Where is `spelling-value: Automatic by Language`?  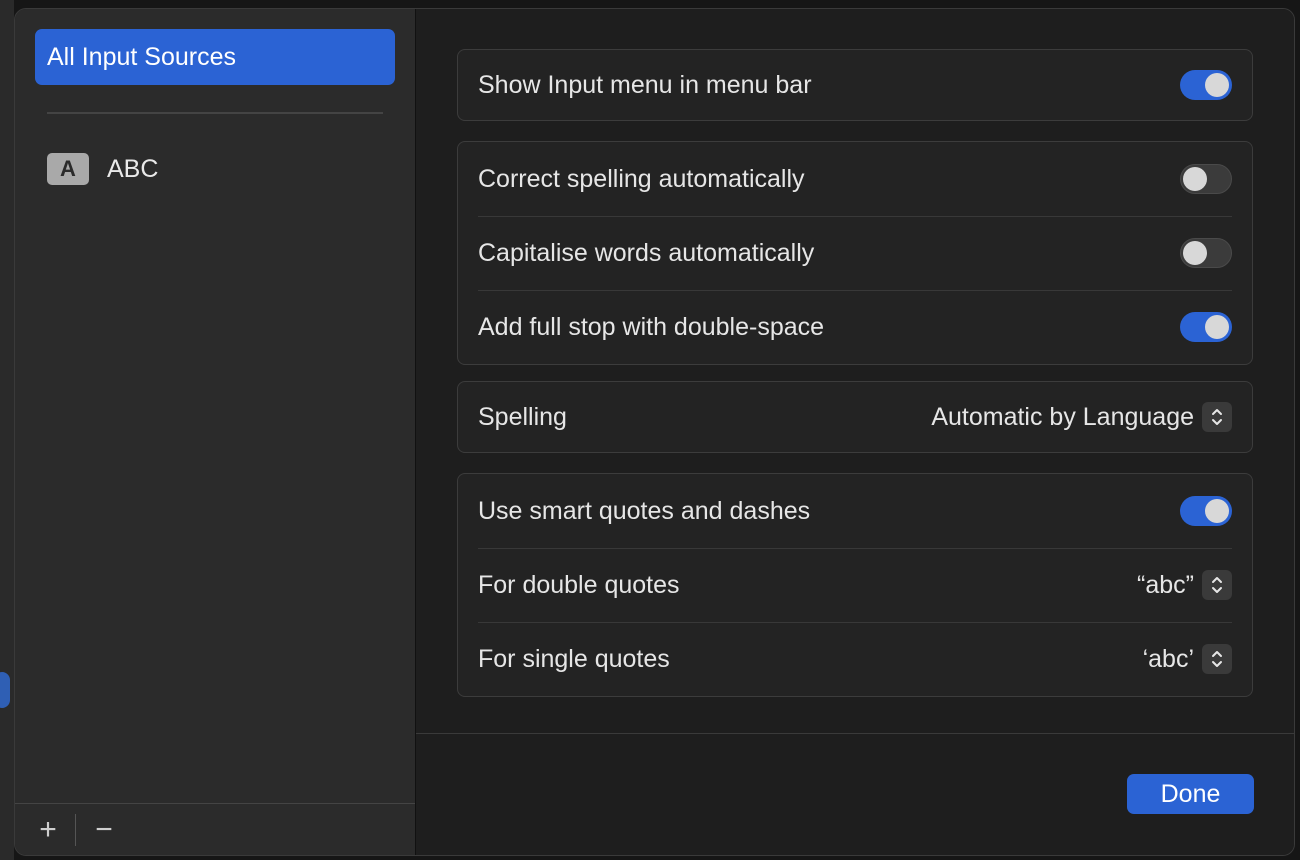 spelling-value: Automatic by Language is located at coordinates (1062, 416).